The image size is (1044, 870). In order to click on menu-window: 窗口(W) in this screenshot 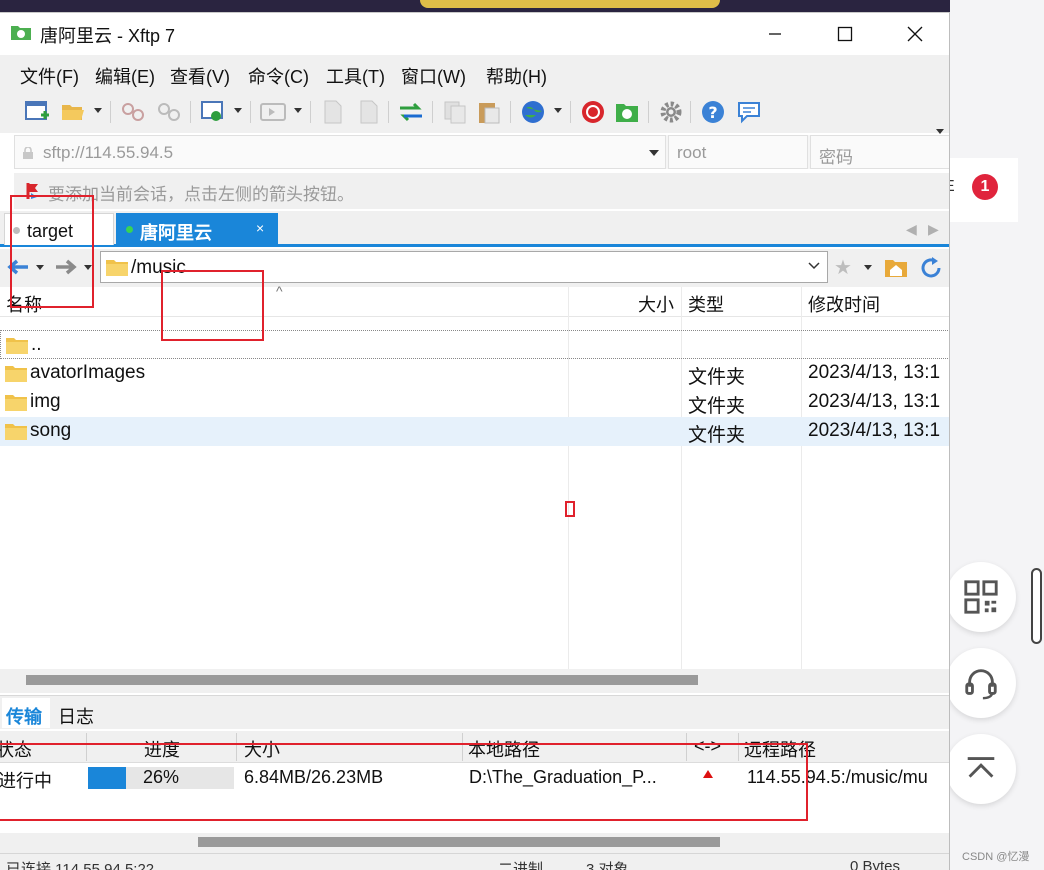, I will do `click(433, 76)`.